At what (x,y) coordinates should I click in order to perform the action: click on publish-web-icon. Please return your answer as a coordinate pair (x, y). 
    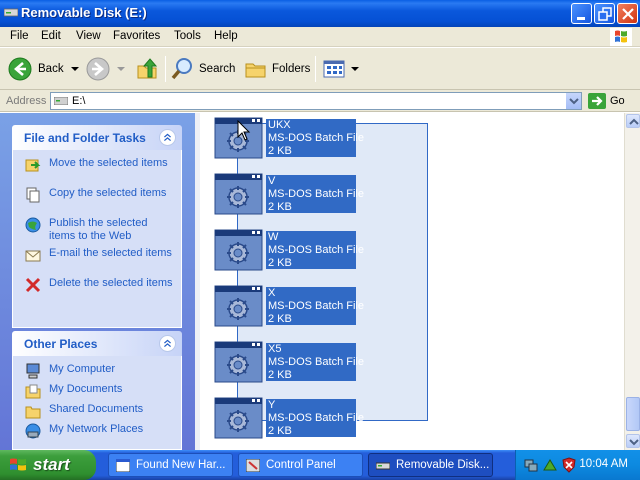
    Looking at the image, I should click on (33, 225).